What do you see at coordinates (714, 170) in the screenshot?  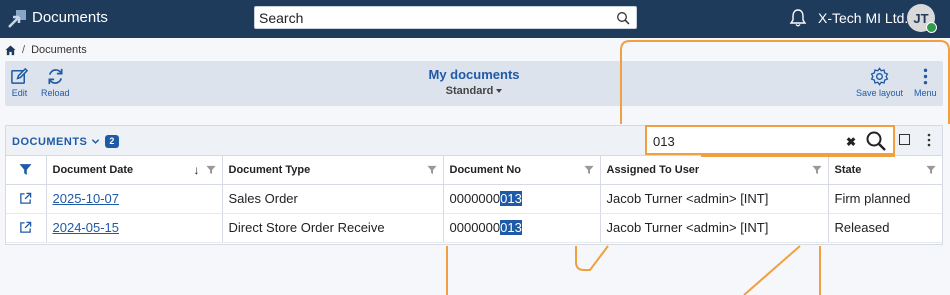 I see `column-header-assigned-to-user: Assigned To User` at bounding box center [714, 170].